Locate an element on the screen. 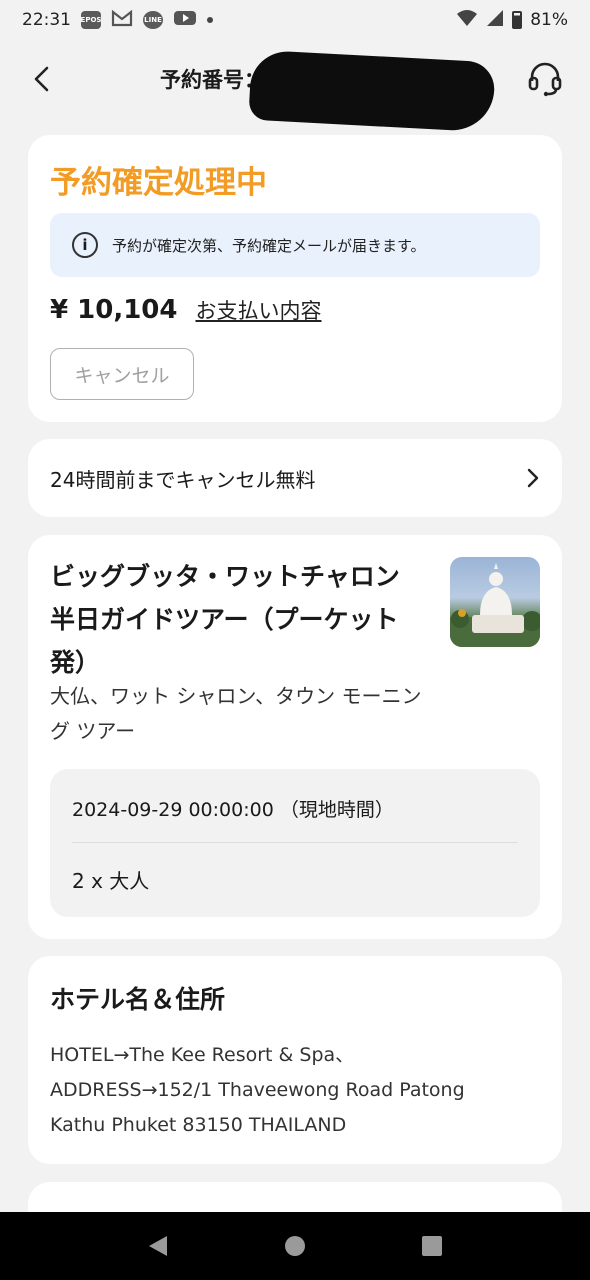 The image size is (590, 1280). cancellation-policy-row: 24時間前までキャンセル無料 is located at coordinates (295, 478).